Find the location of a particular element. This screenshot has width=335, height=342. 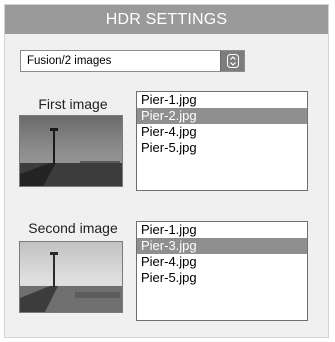

second-image-thumbnail is located at coordinates (71, 277).